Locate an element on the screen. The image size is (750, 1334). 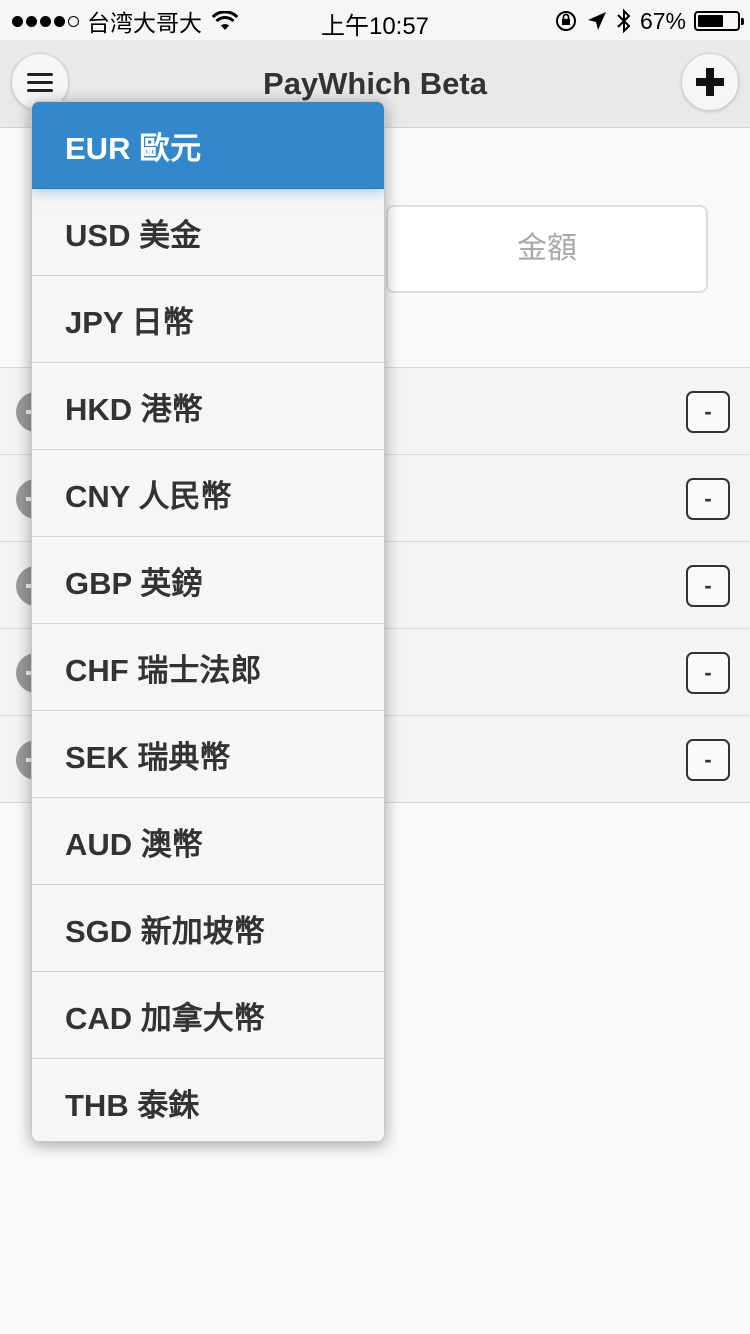
currency-option-cad: CAD 加拿大幣 is located at coordinates (208, 1015).